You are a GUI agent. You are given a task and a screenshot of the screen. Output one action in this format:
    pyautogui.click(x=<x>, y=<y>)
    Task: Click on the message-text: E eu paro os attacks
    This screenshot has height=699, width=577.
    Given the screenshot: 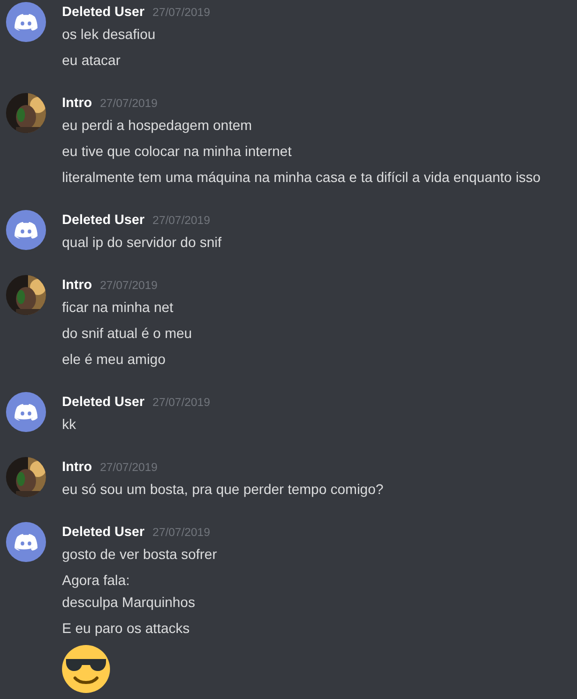 What is the action you would take?
    pyautogui.click(x=126, y=628)
    